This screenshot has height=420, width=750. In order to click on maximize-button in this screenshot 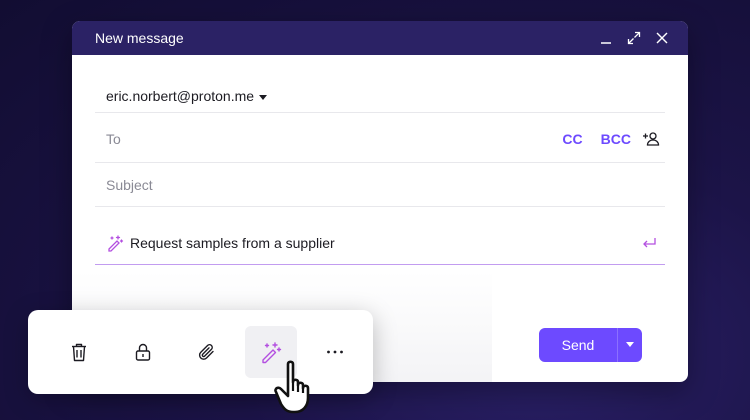, I will do `click(634, 38)`.